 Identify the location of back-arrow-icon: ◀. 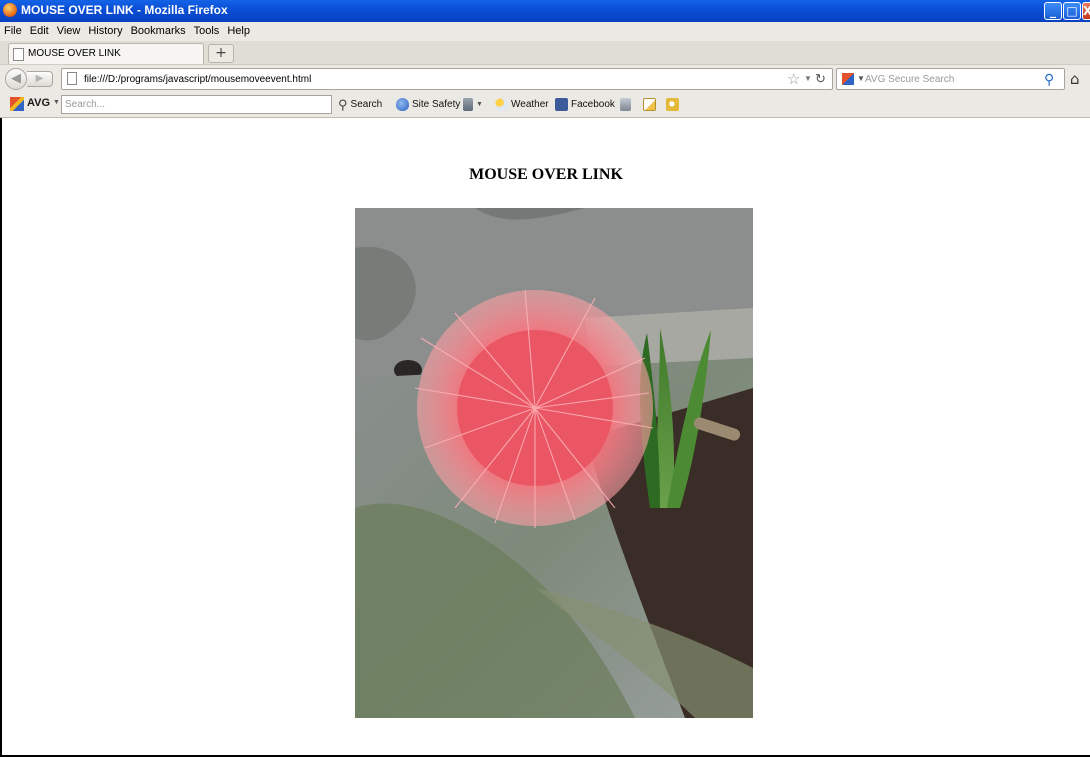
(16, 78).